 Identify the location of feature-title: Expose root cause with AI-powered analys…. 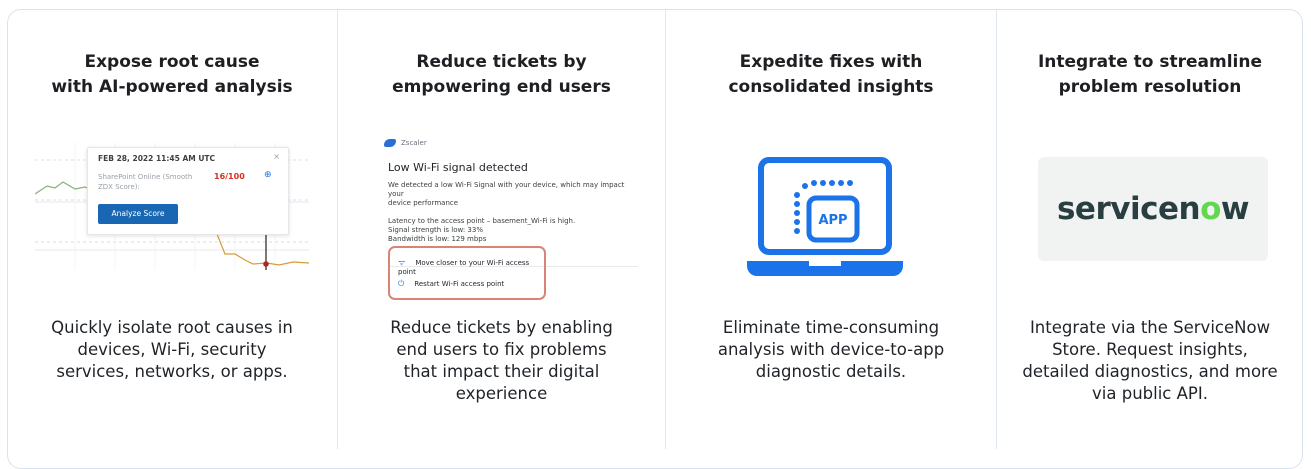
(172, 74).